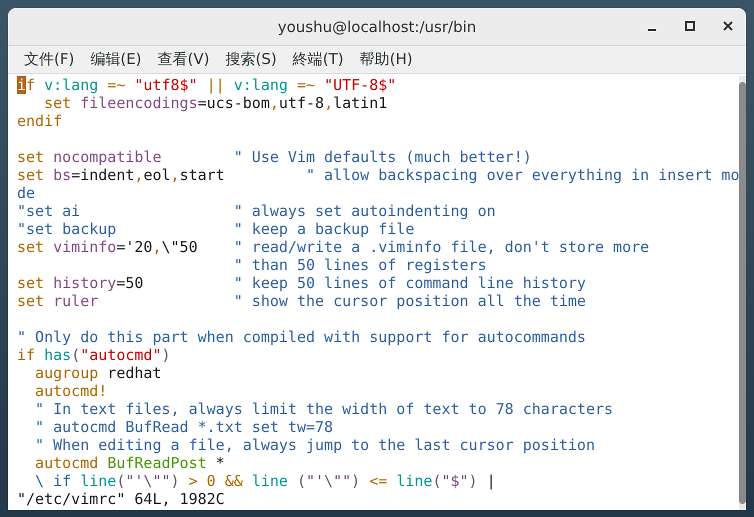 This screenshot has width=754, height=517. Describe the element at coordinates (377, 27) in the screenshot. I see `window-title: youshu@localhost:/usr/bin` at that location.